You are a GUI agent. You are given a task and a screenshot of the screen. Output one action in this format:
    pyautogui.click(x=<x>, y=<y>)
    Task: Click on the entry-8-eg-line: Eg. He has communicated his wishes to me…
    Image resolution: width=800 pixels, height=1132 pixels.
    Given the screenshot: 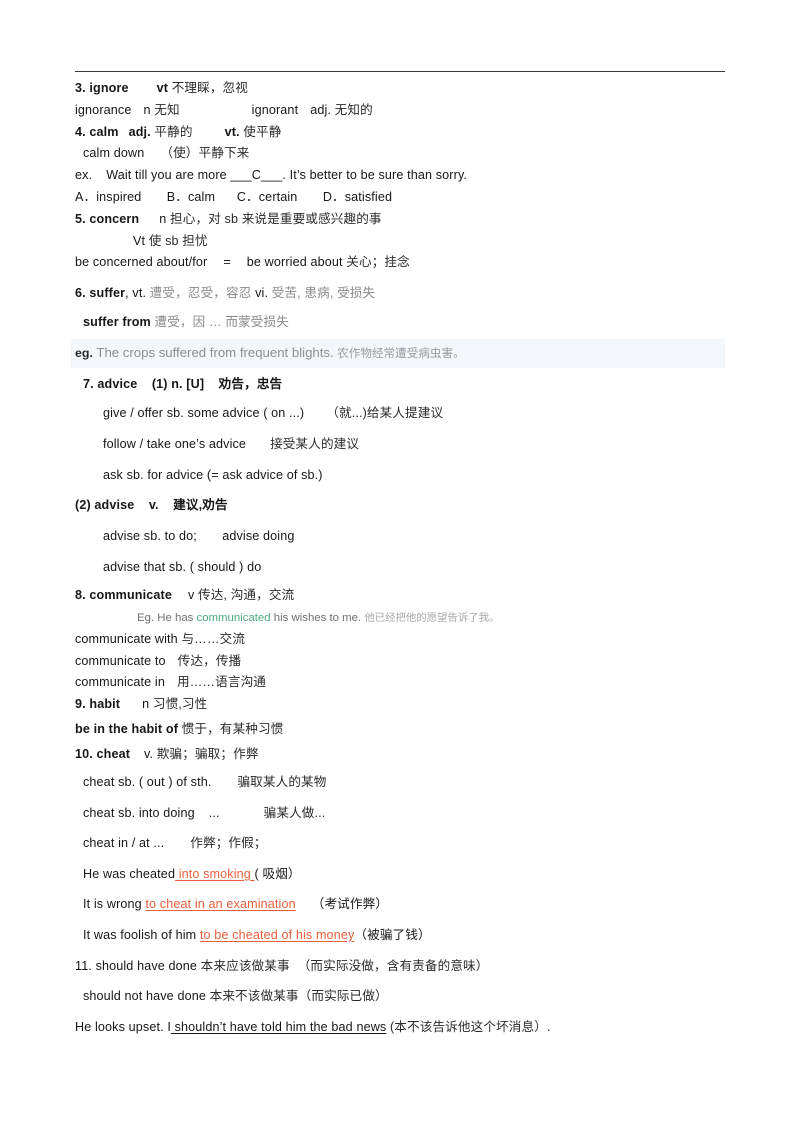 What is the action you would take?
    pyautogui.click(x=405, y=618)
    